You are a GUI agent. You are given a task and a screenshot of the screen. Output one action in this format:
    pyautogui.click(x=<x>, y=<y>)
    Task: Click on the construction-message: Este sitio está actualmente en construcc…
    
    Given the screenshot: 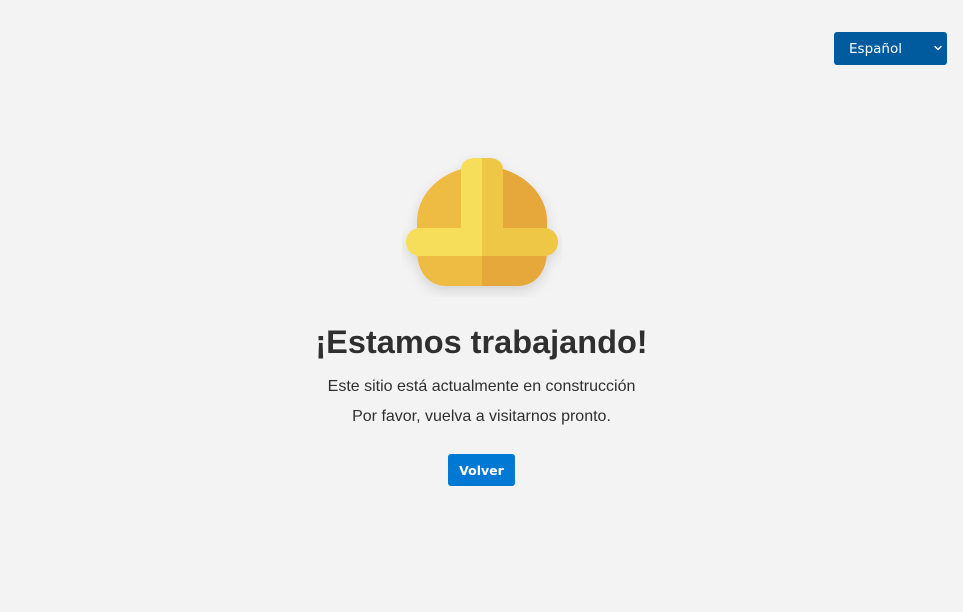 What is the action you would take?
    pyautogui.click(x=481, y=386)
    